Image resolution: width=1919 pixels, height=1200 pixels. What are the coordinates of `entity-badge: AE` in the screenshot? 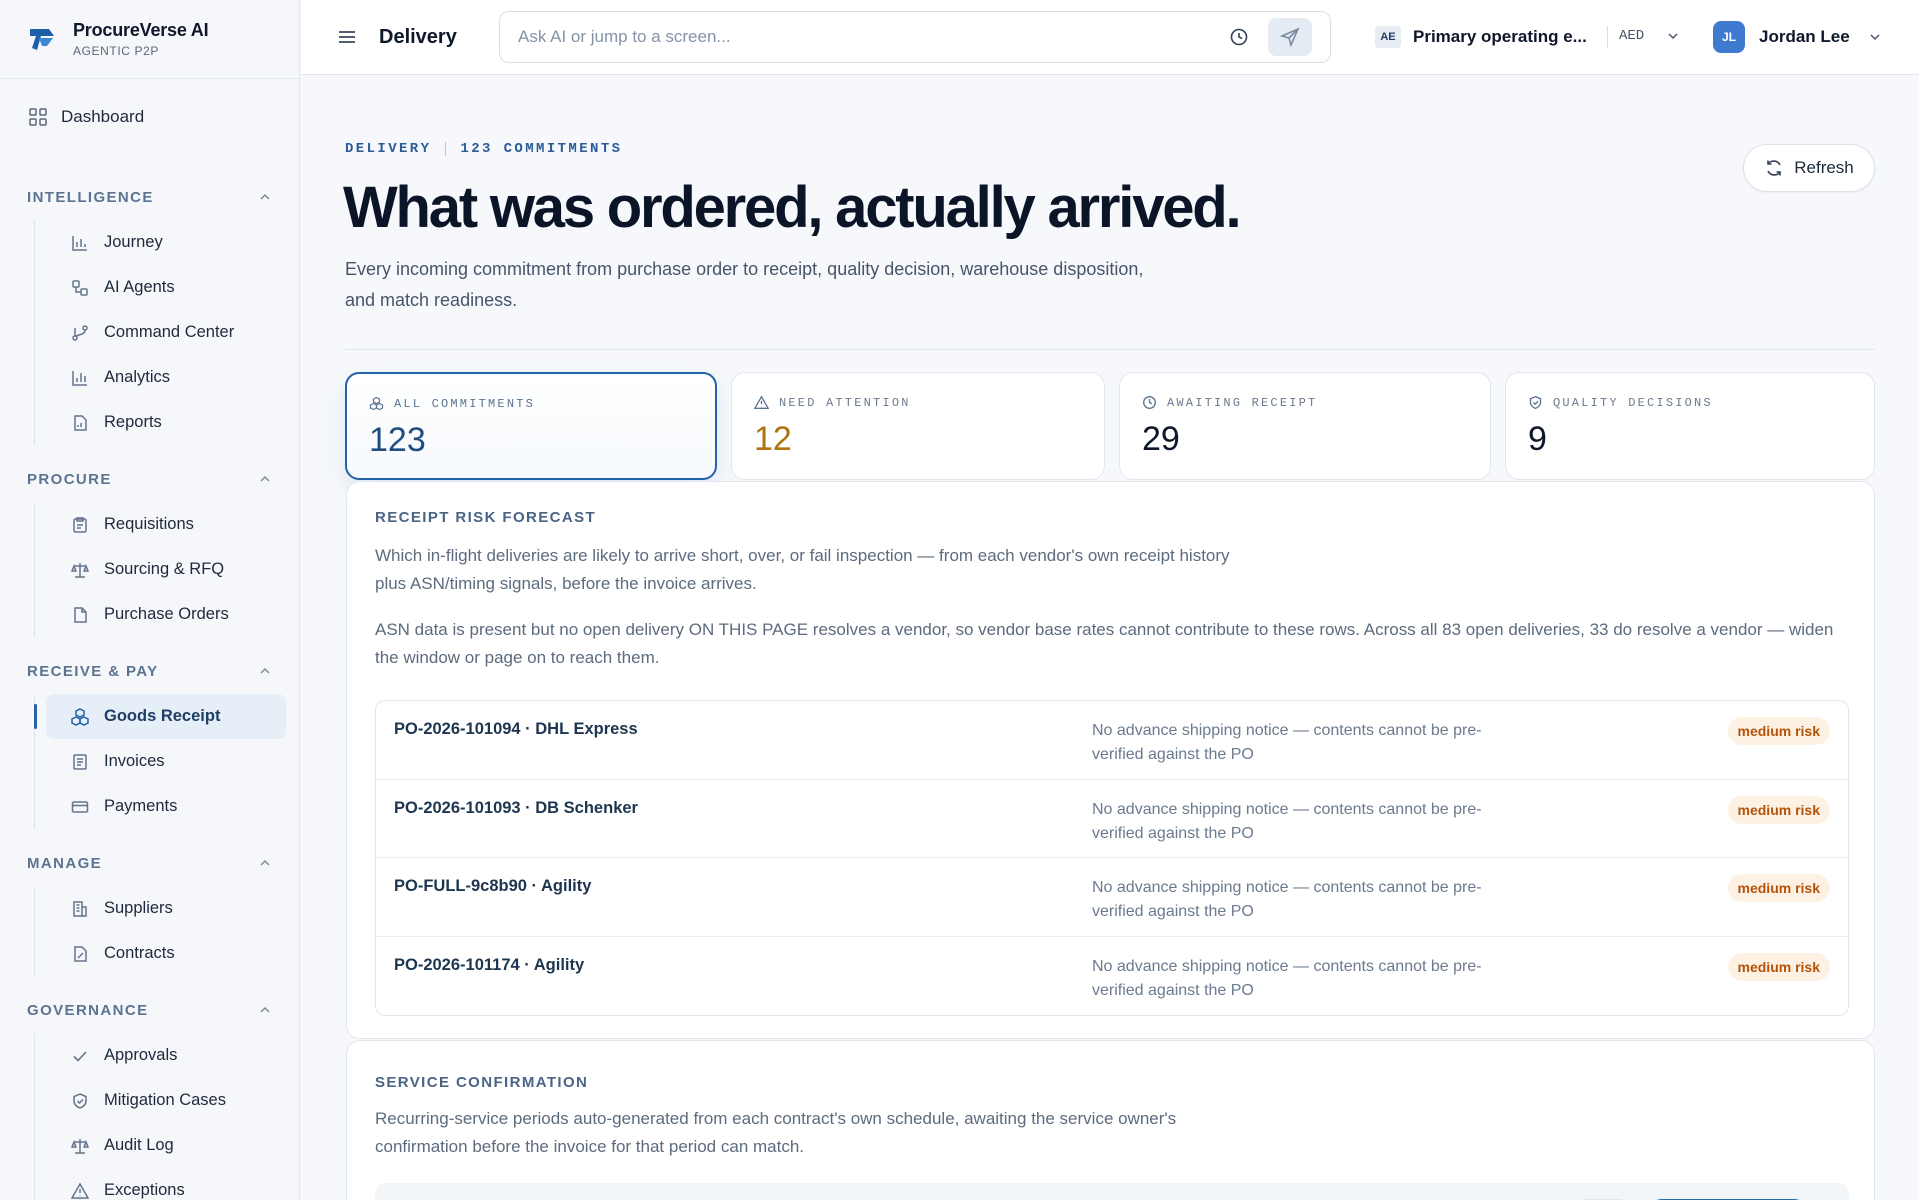 It's located at (1388, 37).